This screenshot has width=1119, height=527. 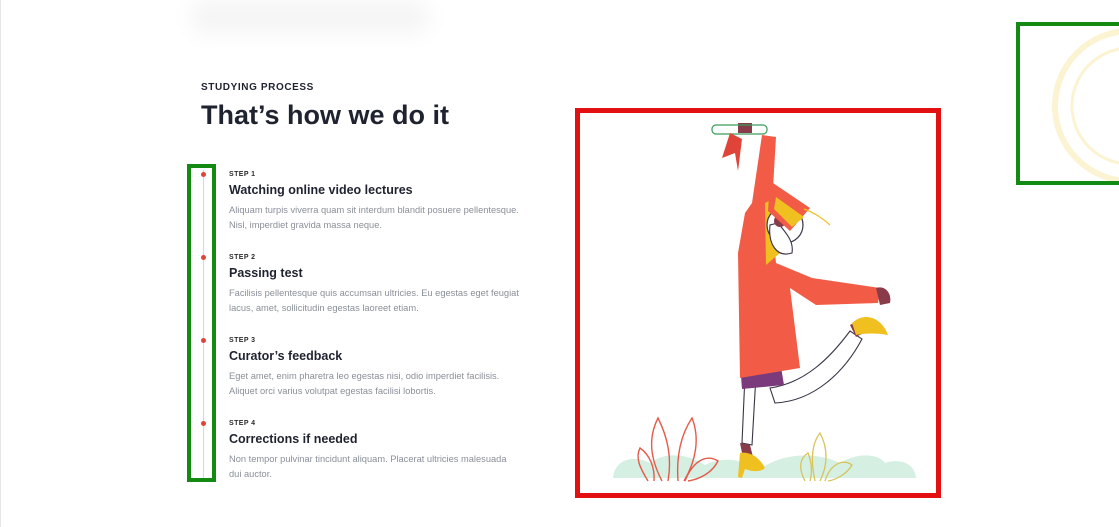 I want to click on step-label: STEP 1, so click(x=242, y=174).